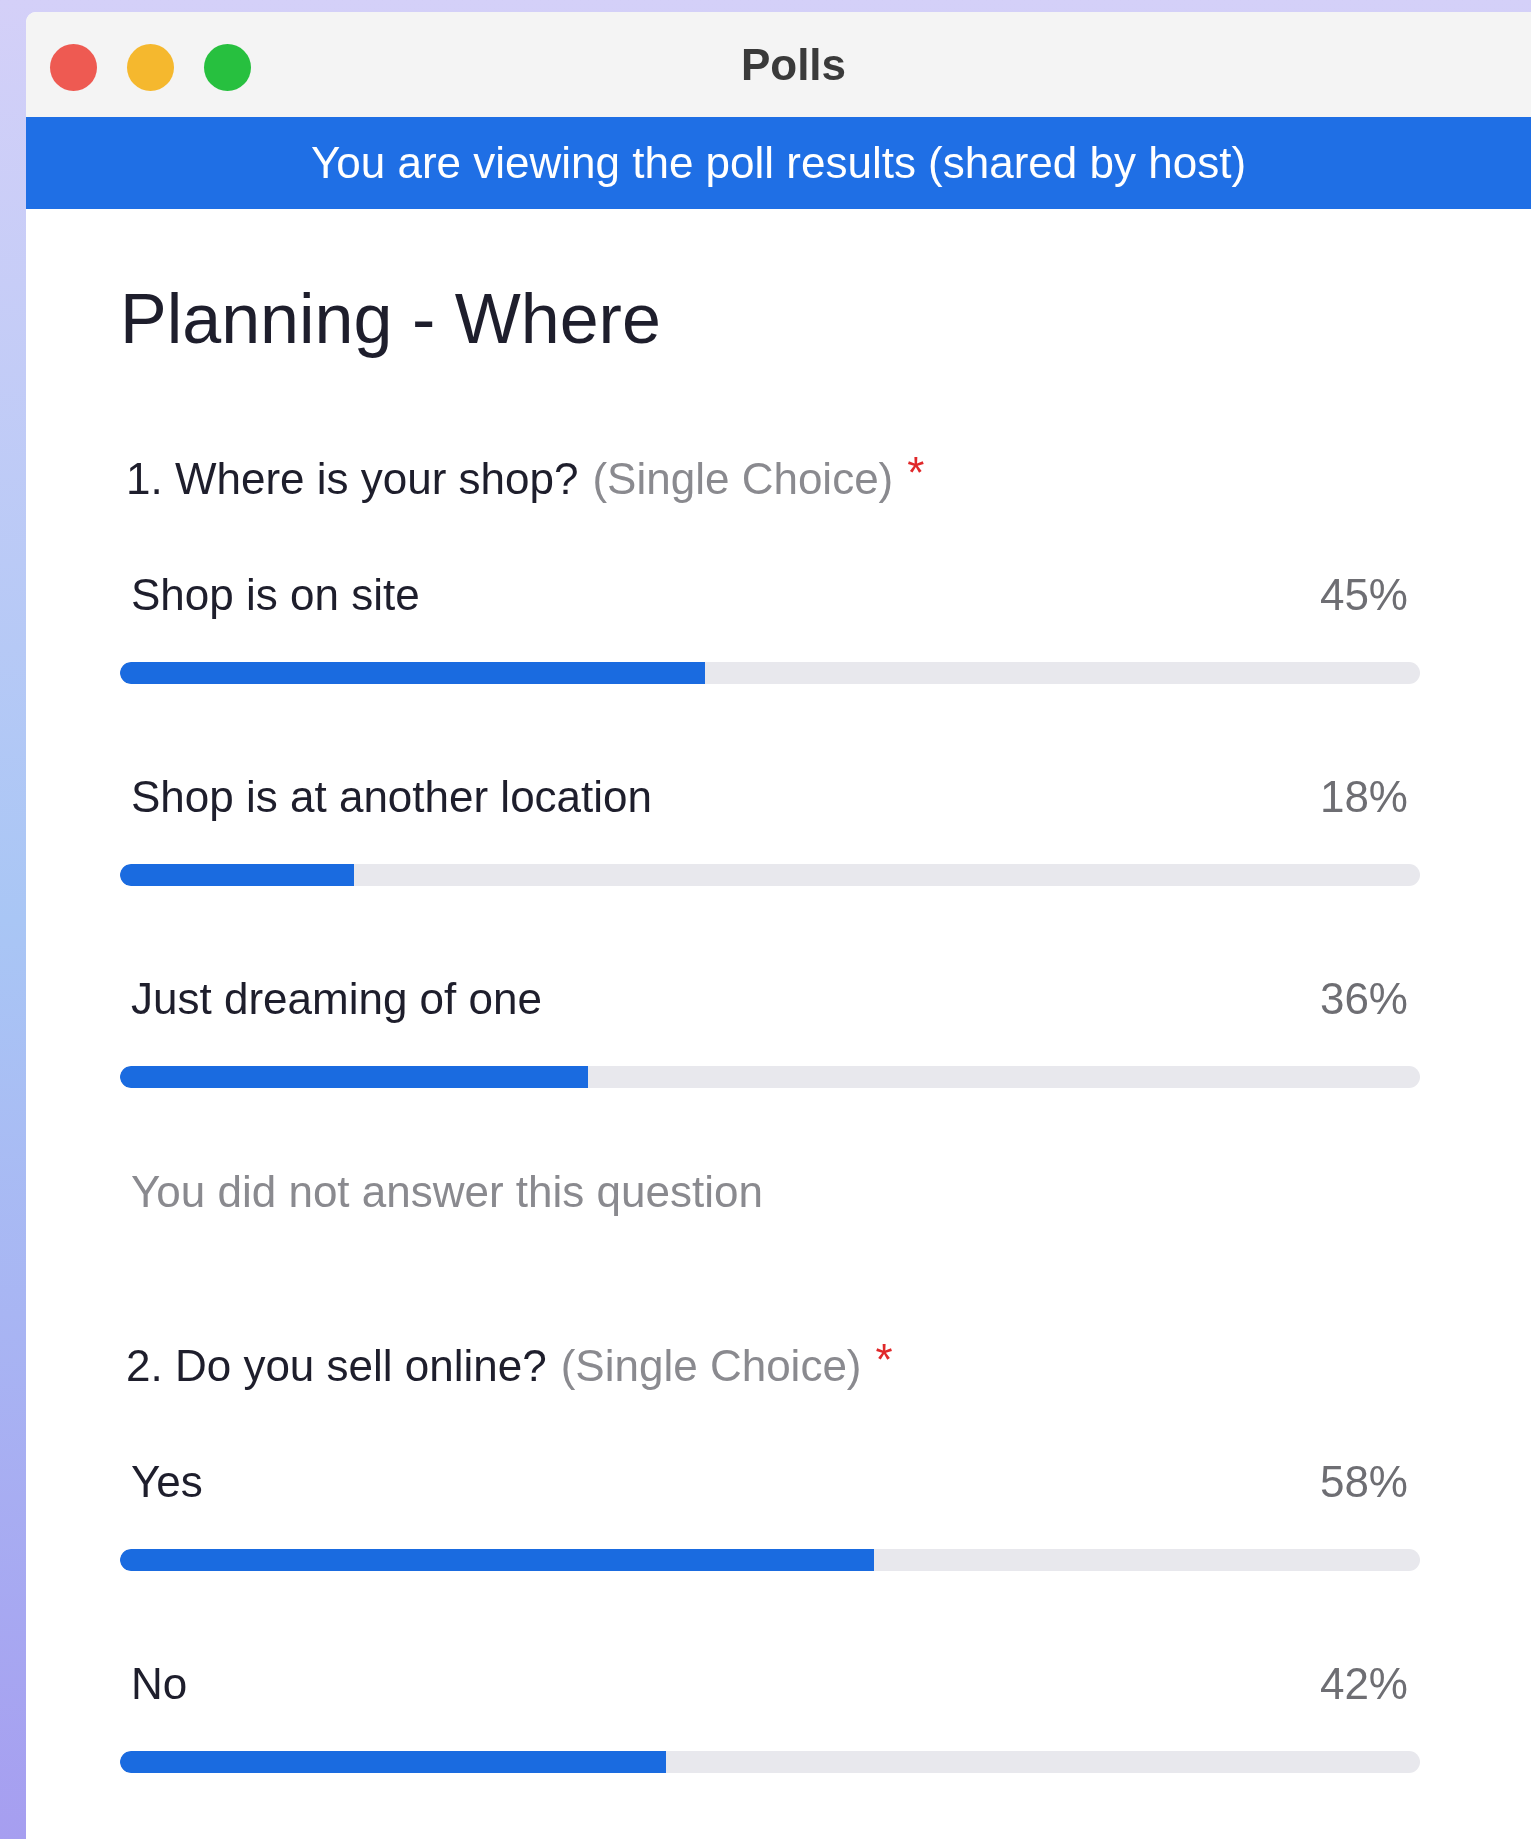 The image size is (1531, 1839). Describe the element at coordinates (447, 1192) in the screenshot. I see `answer-note: You did not answer this question` at that location.